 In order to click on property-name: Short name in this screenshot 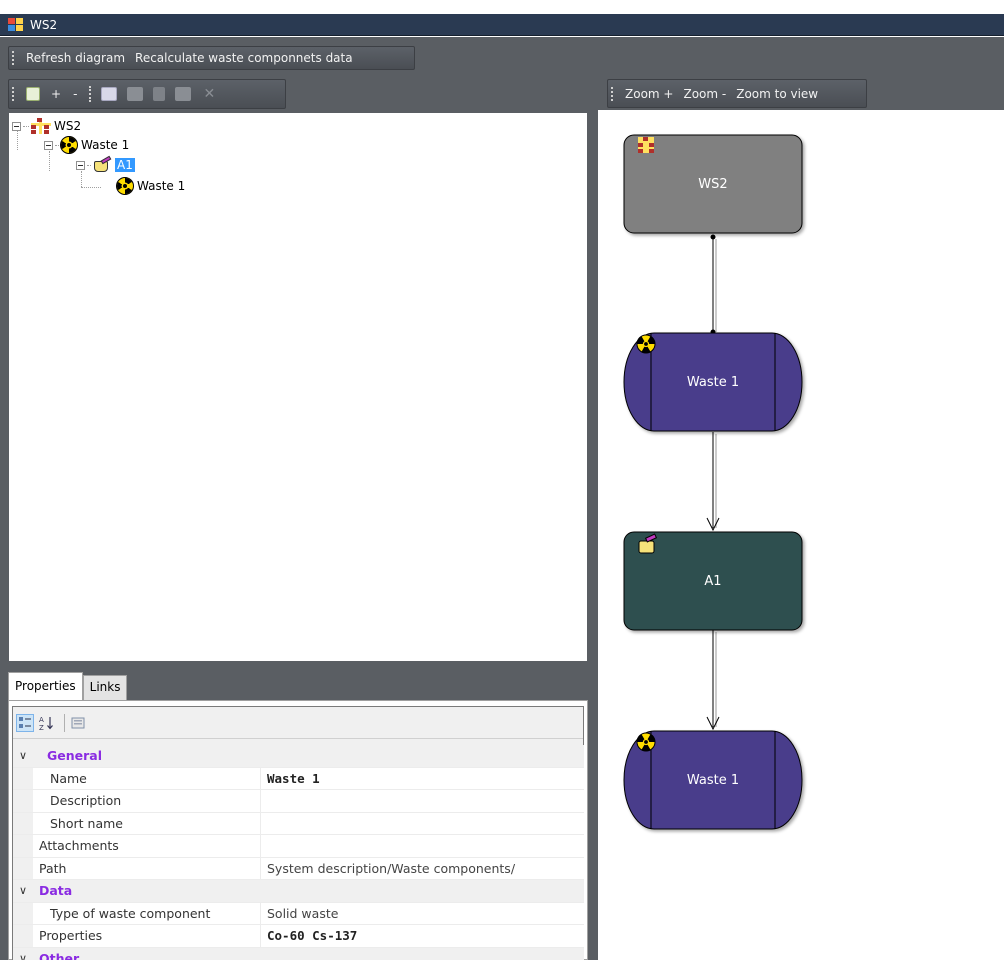, I will do `click(147, 823)`.